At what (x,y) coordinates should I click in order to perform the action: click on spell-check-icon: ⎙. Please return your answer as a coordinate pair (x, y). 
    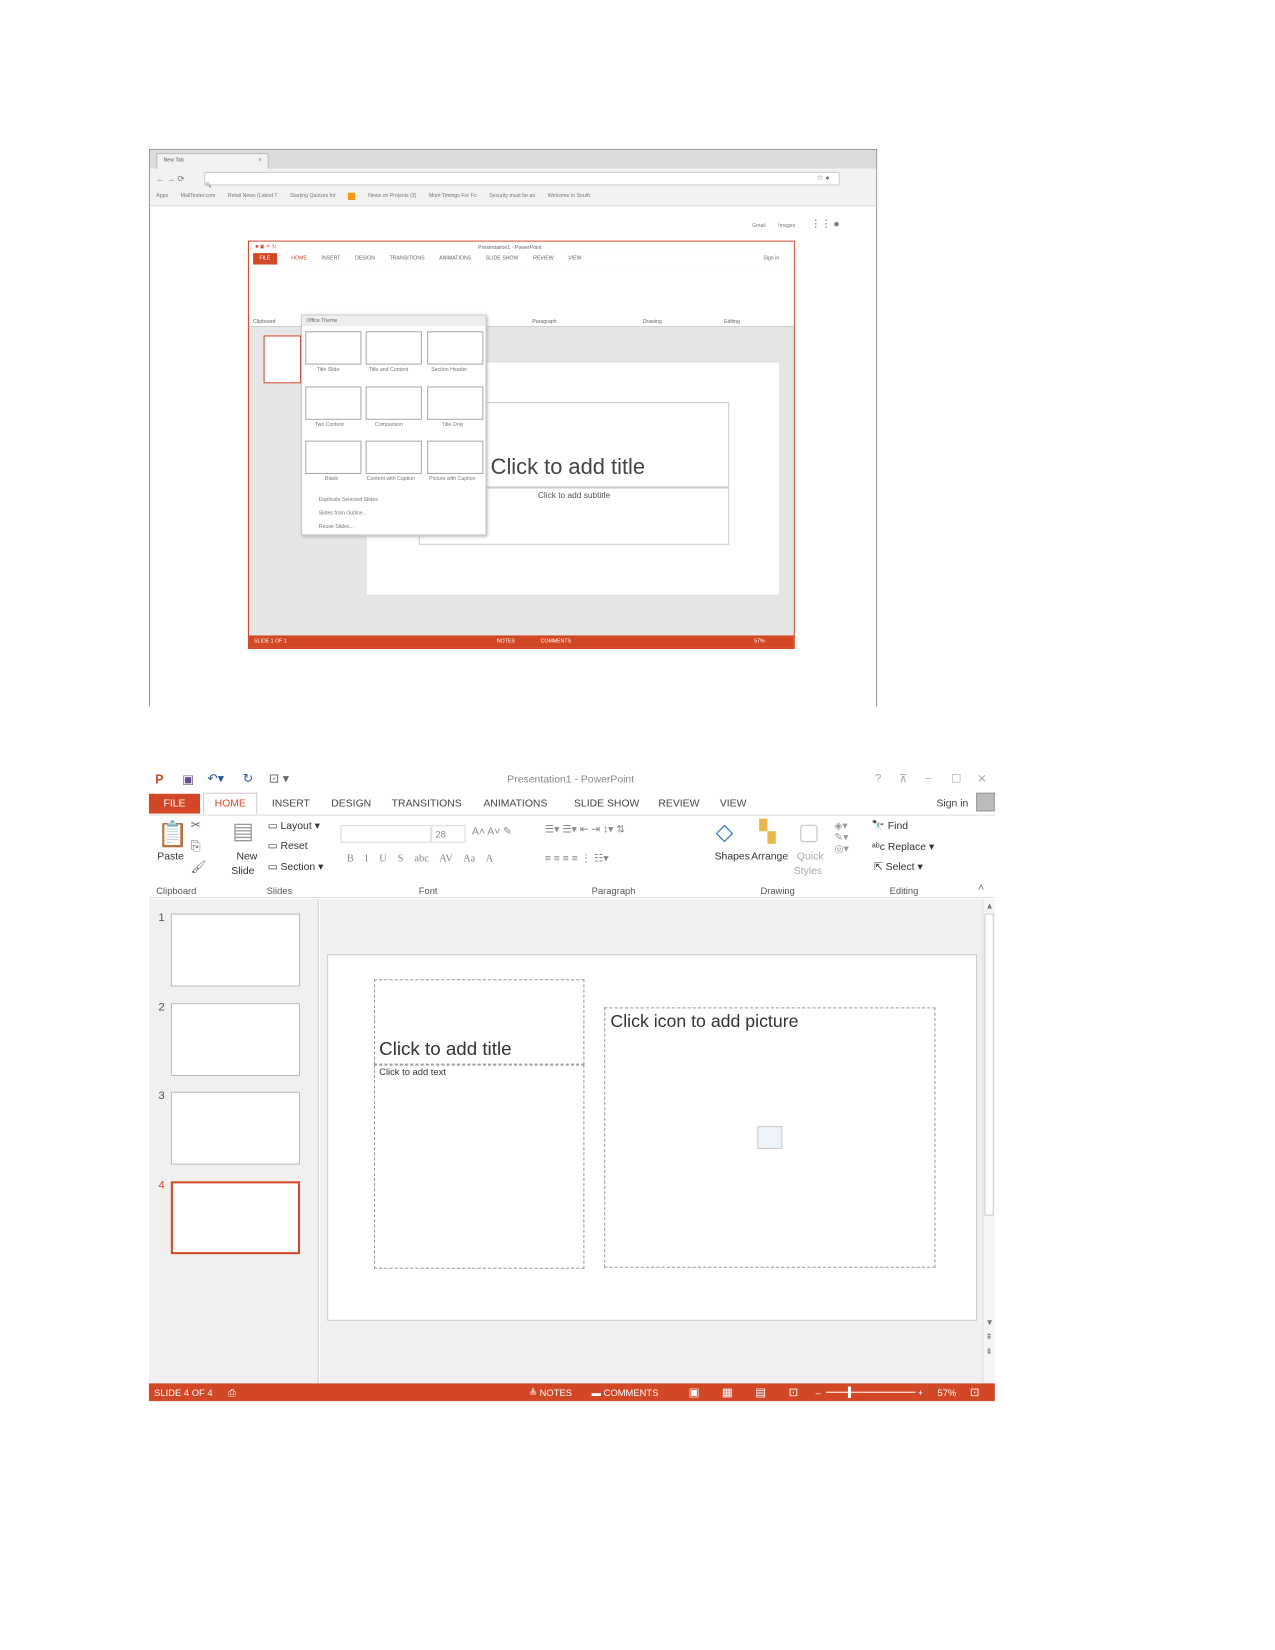
    Looking at the image, I should click on (232, 1393).